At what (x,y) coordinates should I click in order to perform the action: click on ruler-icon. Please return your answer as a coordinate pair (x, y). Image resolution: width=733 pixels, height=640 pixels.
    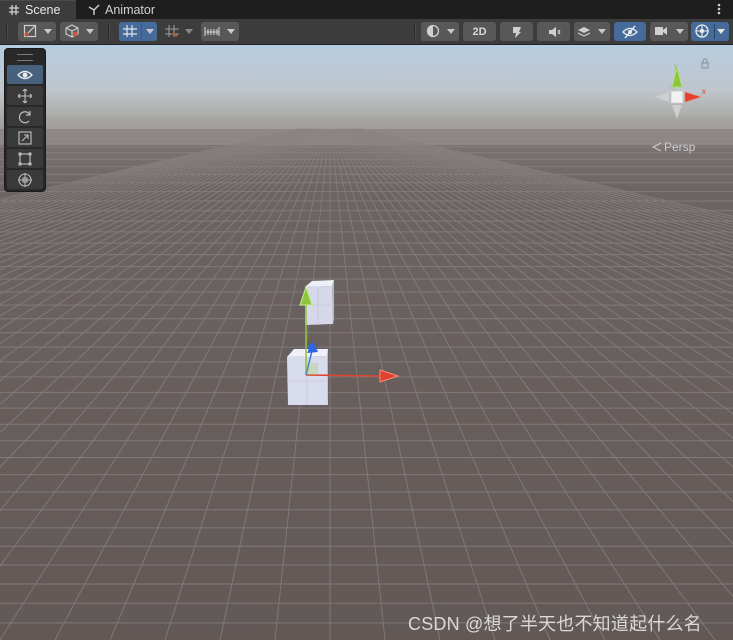
    Looking at the image, I should click on (212, 31).